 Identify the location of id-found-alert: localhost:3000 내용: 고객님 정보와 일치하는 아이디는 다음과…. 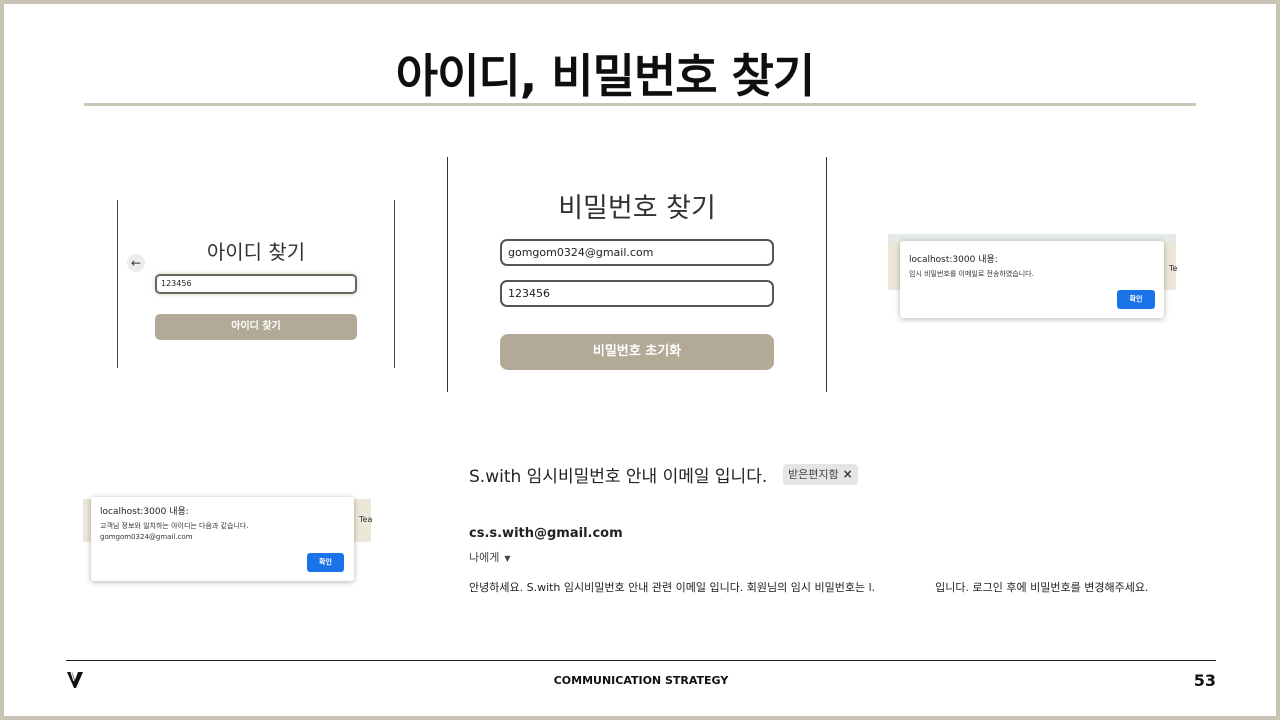
(222, 539).